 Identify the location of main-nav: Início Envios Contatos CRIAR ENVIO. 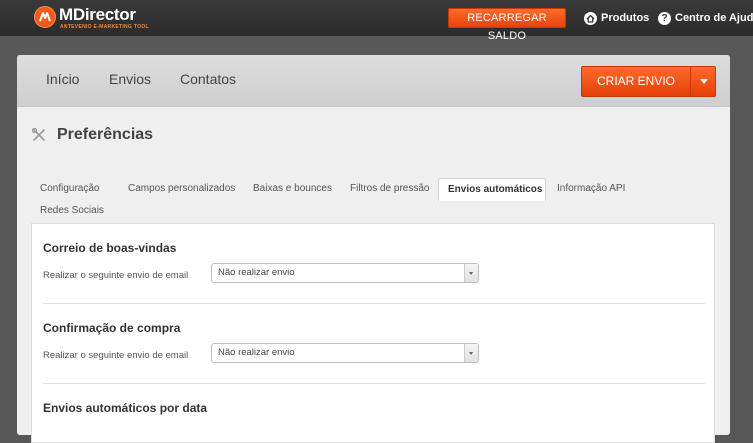
(373, 81).